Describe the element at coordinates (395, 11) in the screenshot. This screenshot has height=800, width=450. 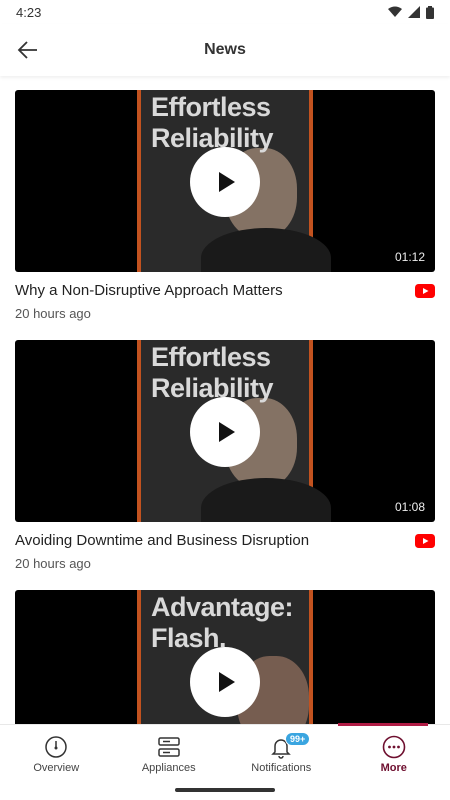
I see `wifi-icon` at that location.